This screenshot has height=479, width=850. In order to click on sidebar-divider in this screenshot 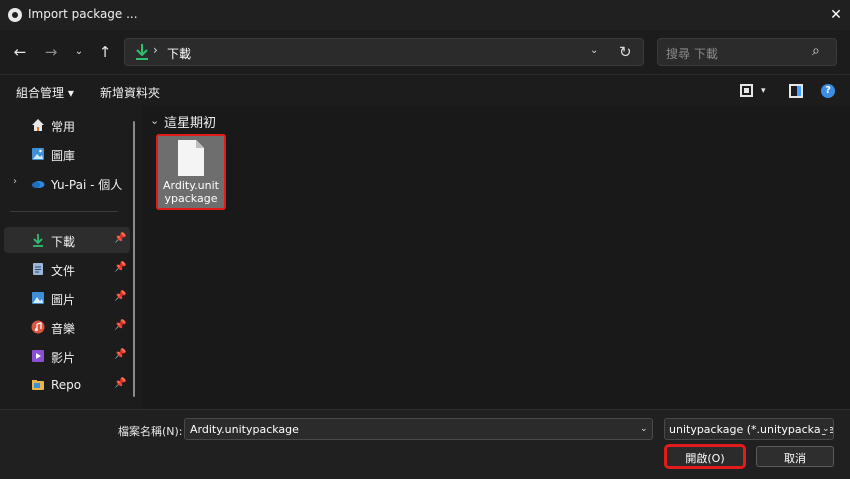, I will do `click(64, 211)`.